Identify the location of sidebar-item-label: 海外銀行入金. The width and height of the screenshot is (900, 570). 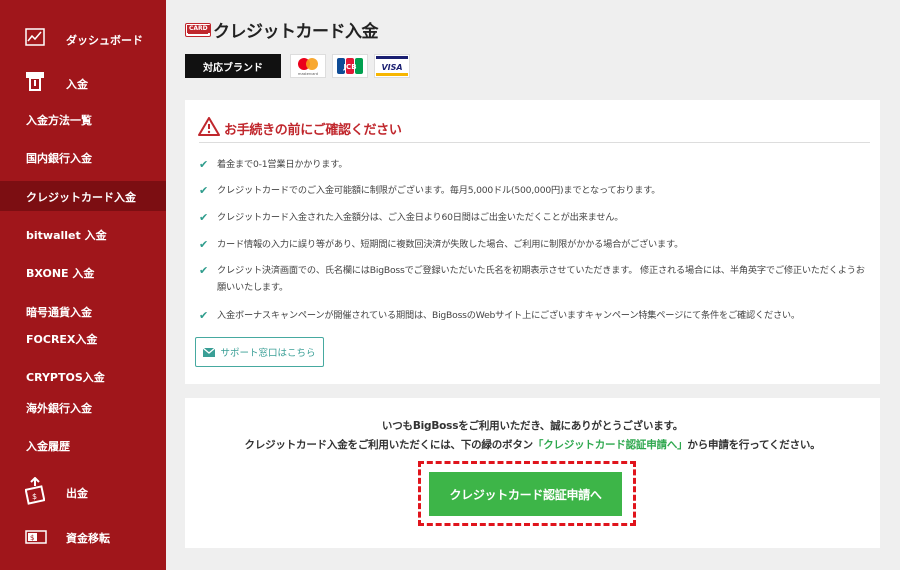
(59, 408).